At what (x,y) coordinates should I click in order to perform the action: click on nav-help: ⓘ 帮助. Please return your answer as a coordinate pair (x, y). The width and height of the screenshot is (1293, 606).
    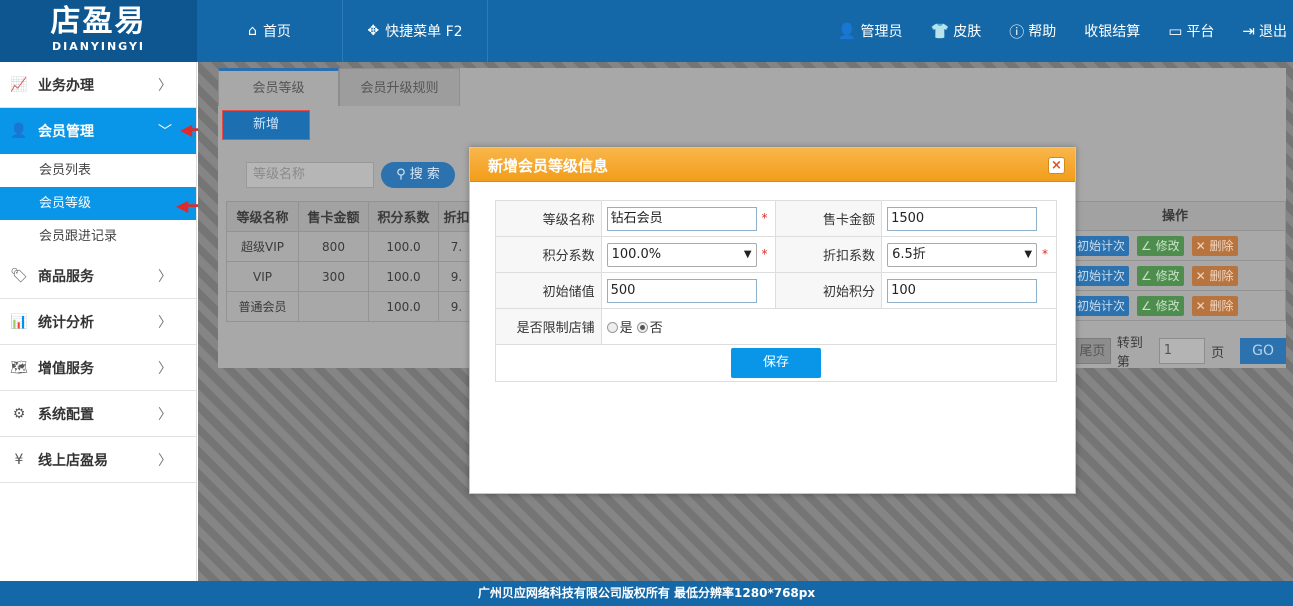
    Looking at the image, I should click on (1032, 31).